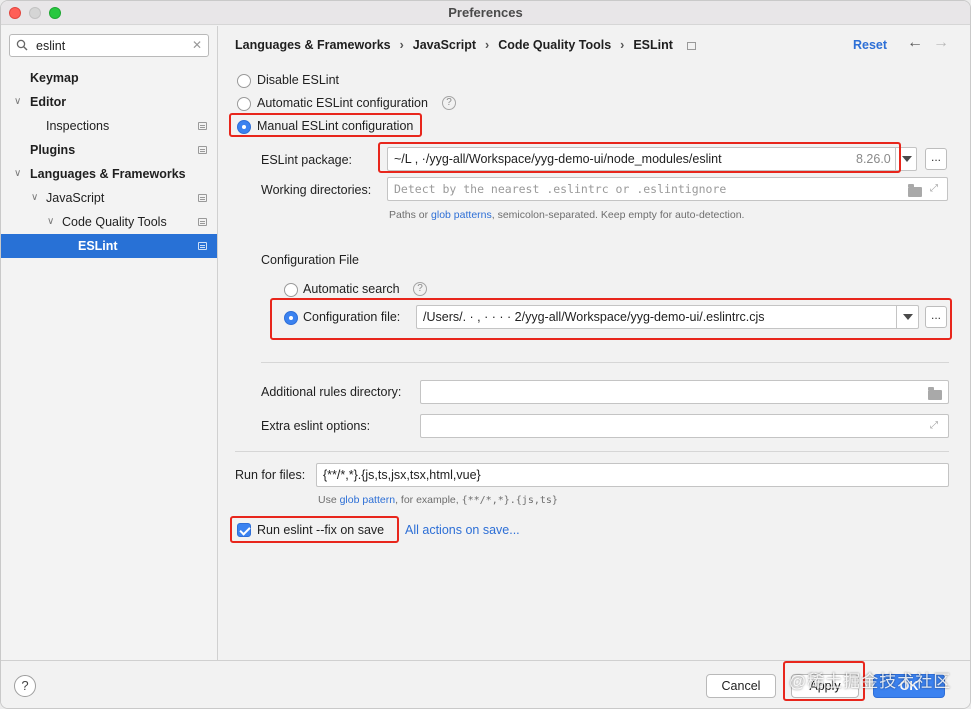 The width and height of the screenshot is (971, 709). I want to click on settings-search-box: ✕, so click(109, 45).